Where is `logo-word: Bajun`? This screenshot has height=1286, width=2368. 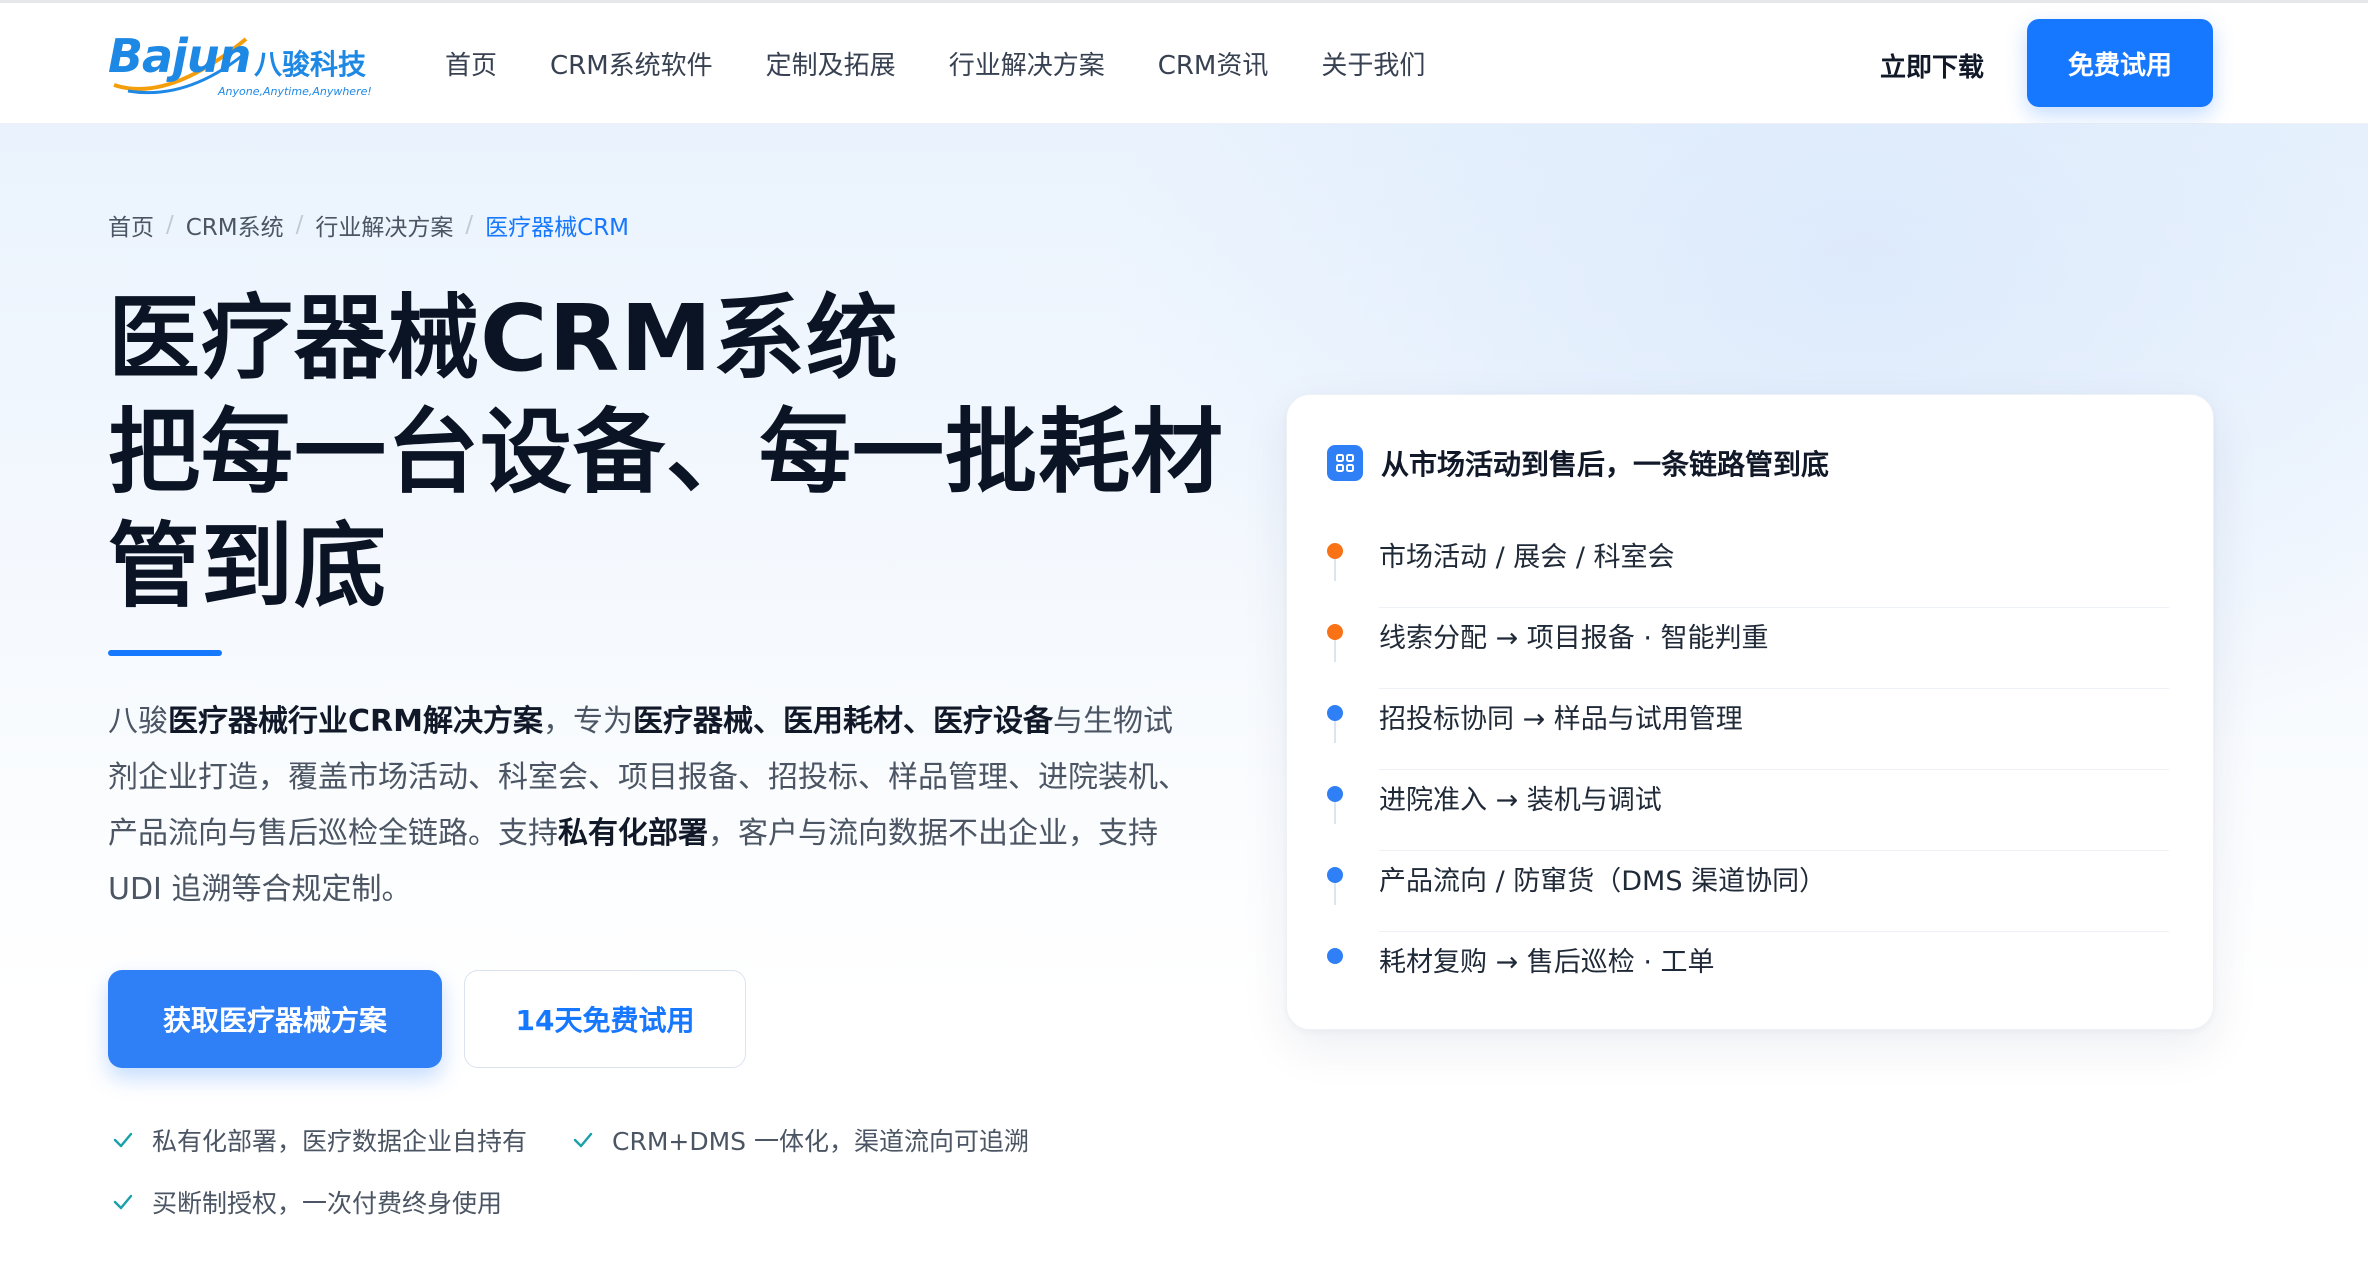
logo-word: Bajun is located at coordinates (179, 56).